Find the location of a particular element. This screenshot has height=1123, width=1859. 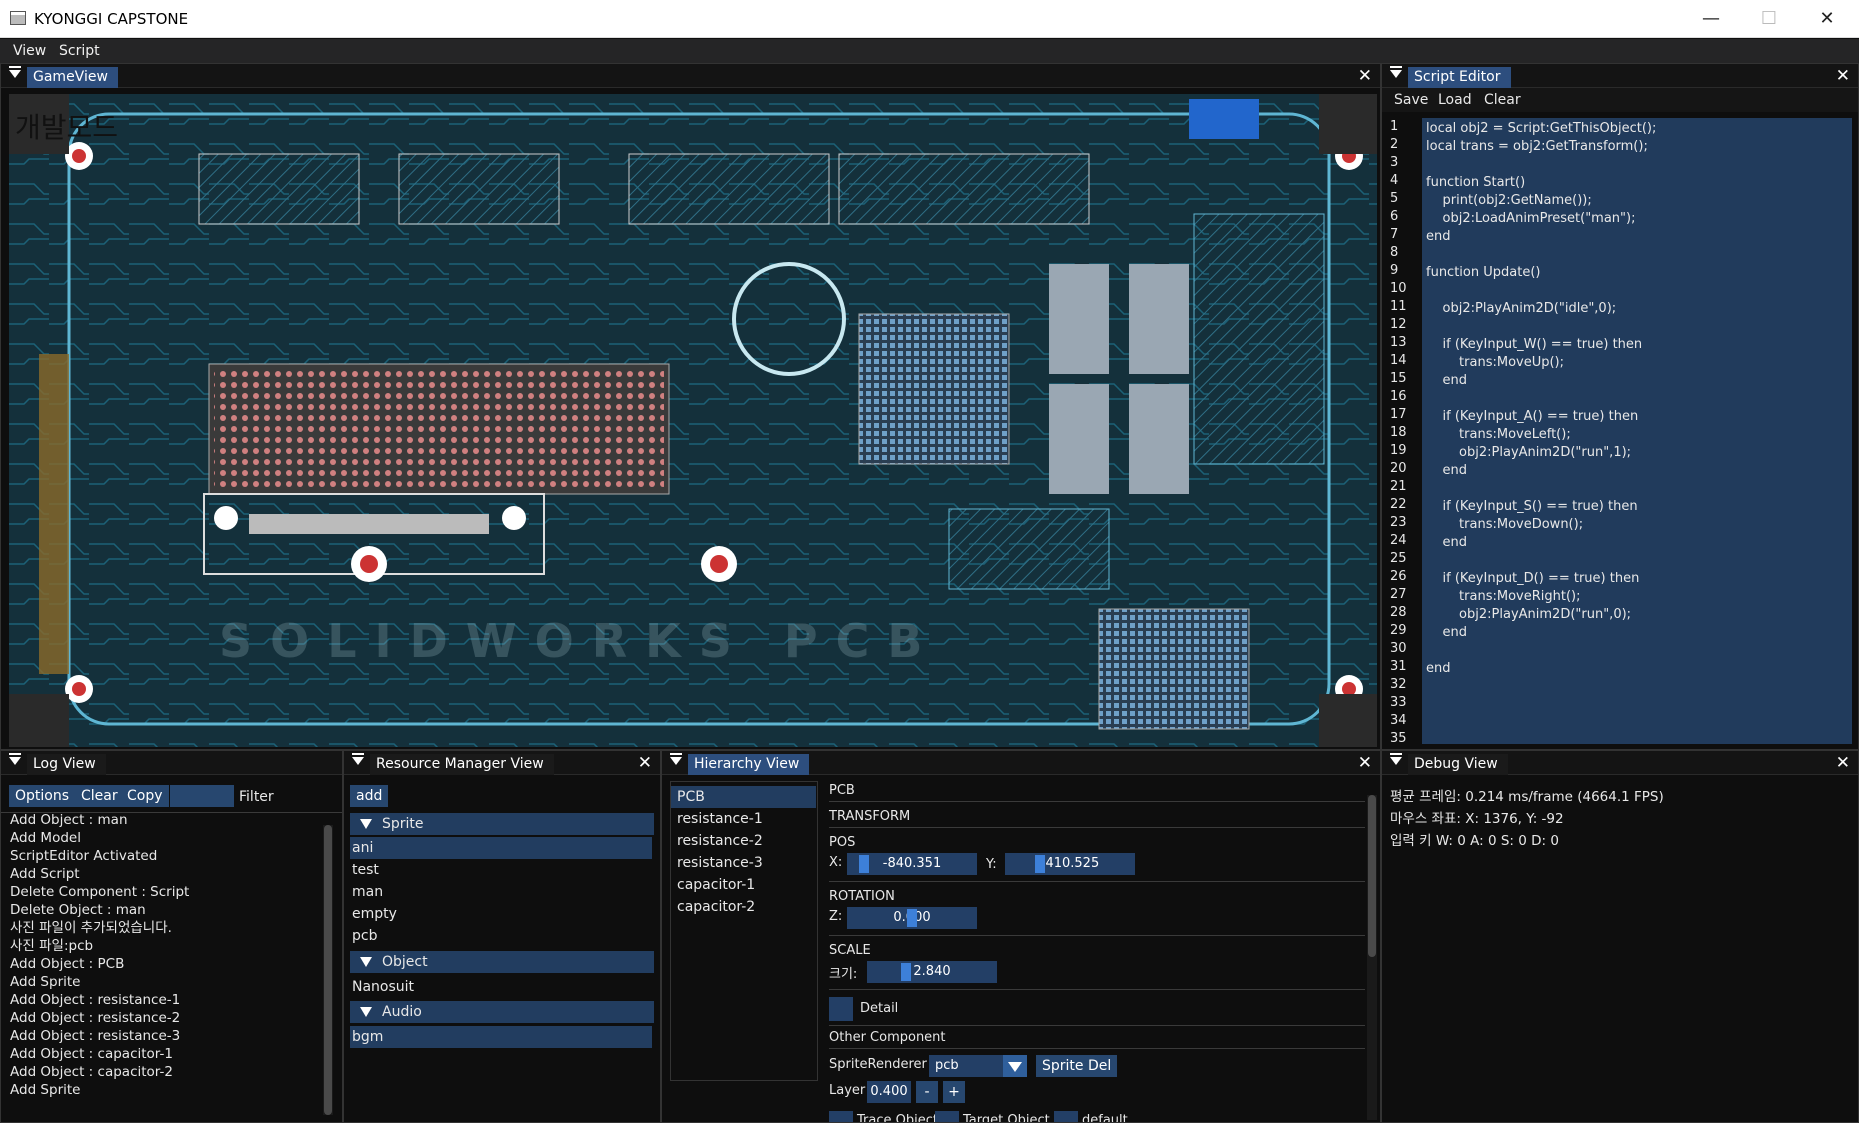

rotation-z-field: 0.000 is located at coordinates (912, 918).